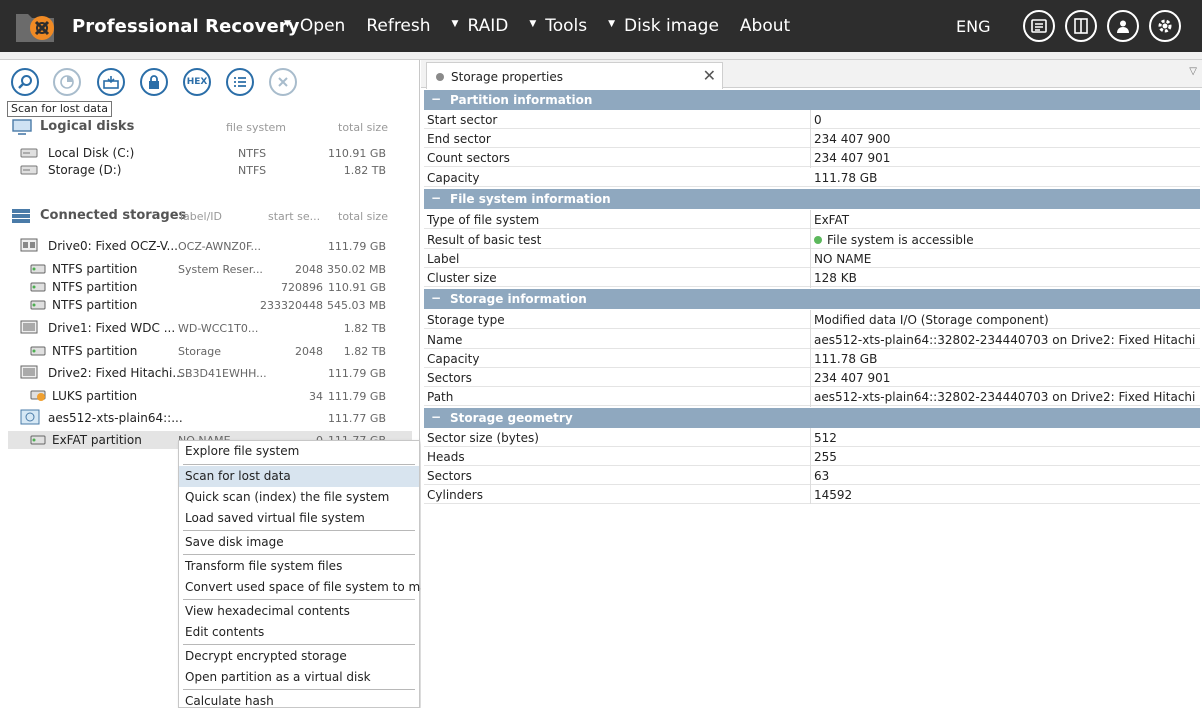 This screenshot has width=1202, height=708. What do you see at coordinates (299, 677) in the screenshot?
I see `menu-open-as-virtual-disk: Open partition as a virtual disk` at bounding box center [299, 677].